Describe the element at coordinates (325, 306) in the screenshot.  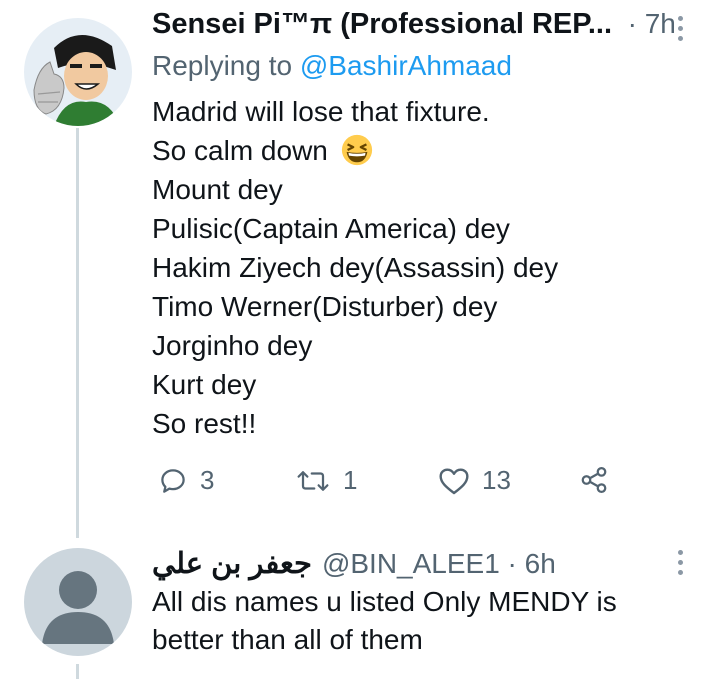
I see `tweet-text-line: Timo Werner(Disturber) dey` at that location.